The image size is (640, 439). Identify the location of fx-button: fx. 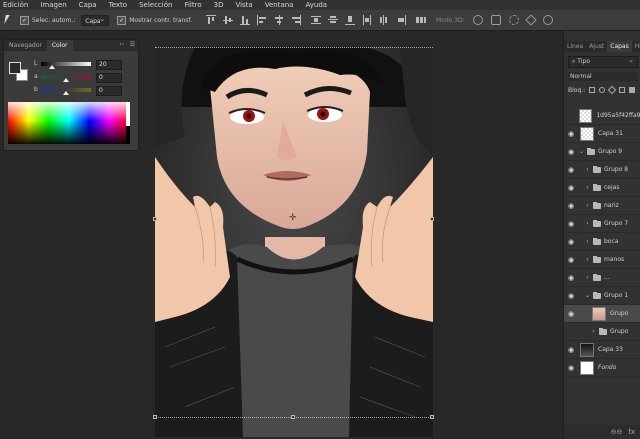
(631, 432).